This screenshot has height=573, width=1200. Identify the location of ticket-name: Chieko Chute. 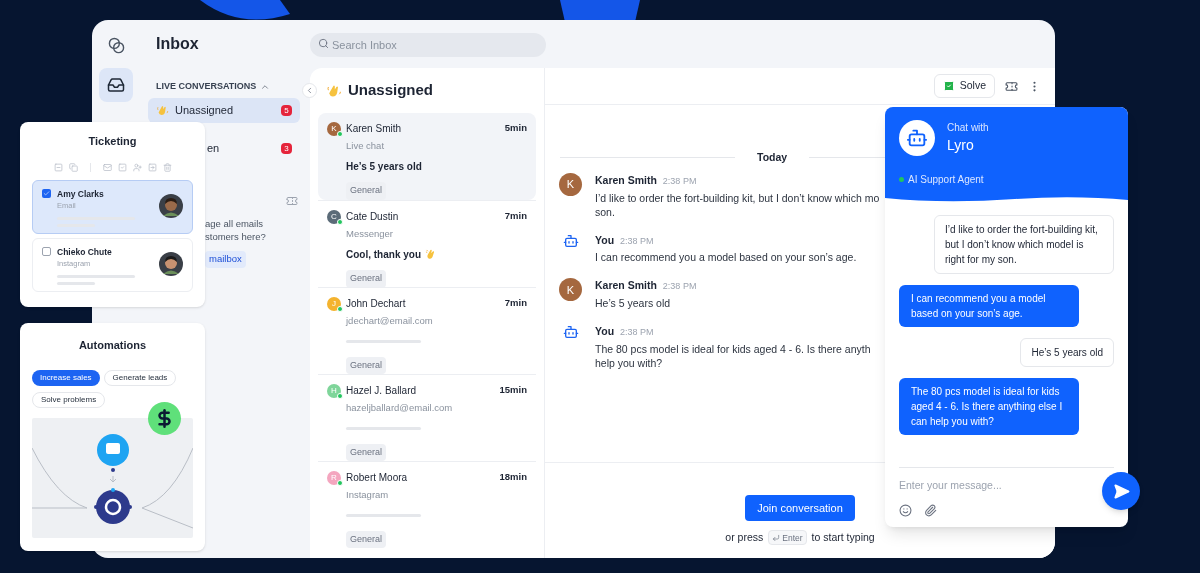
(85, 252).